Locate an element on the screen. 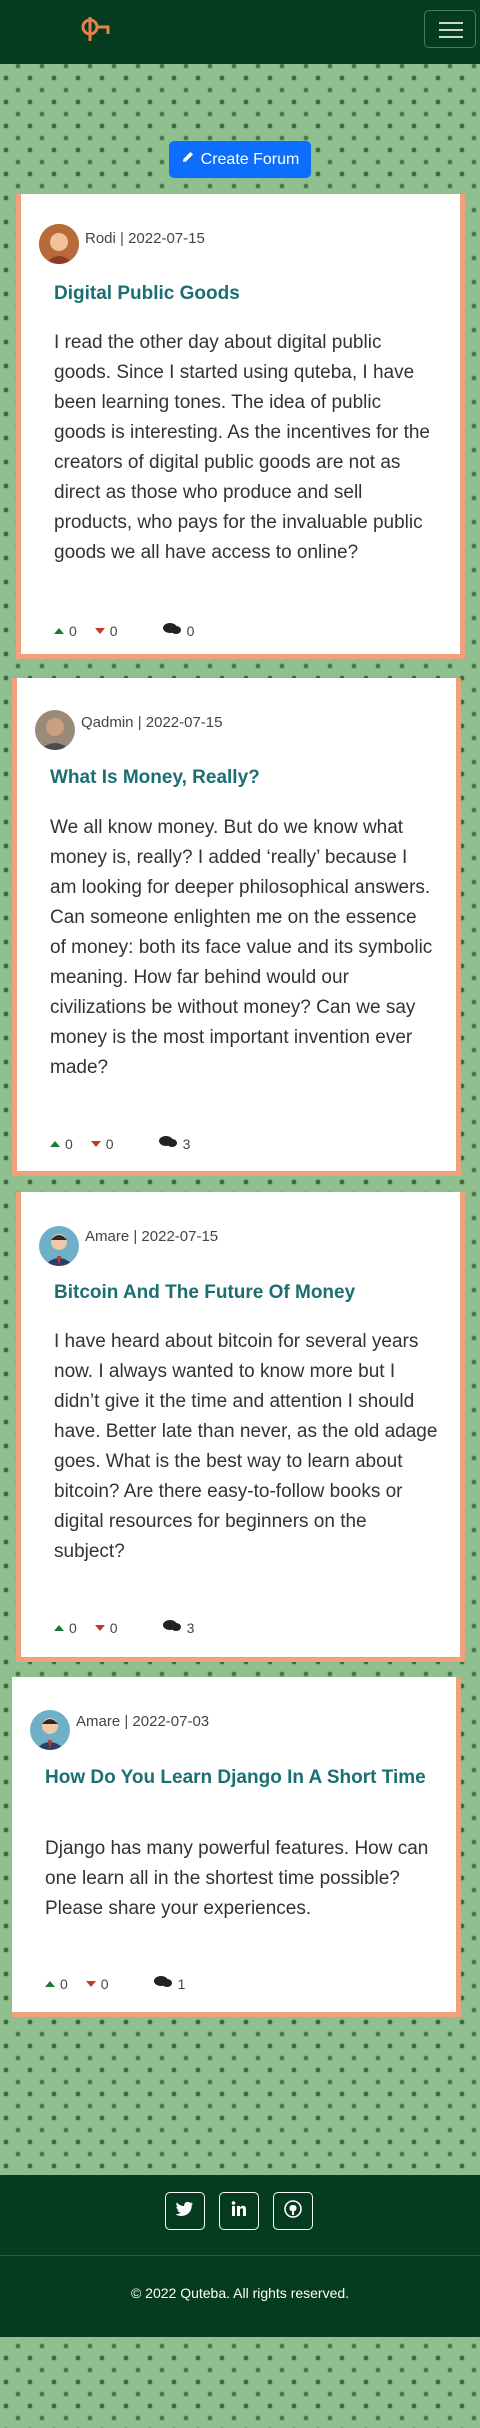  post-meta: Amare | 2022-07-15 is located at coordinates (152, 1236).